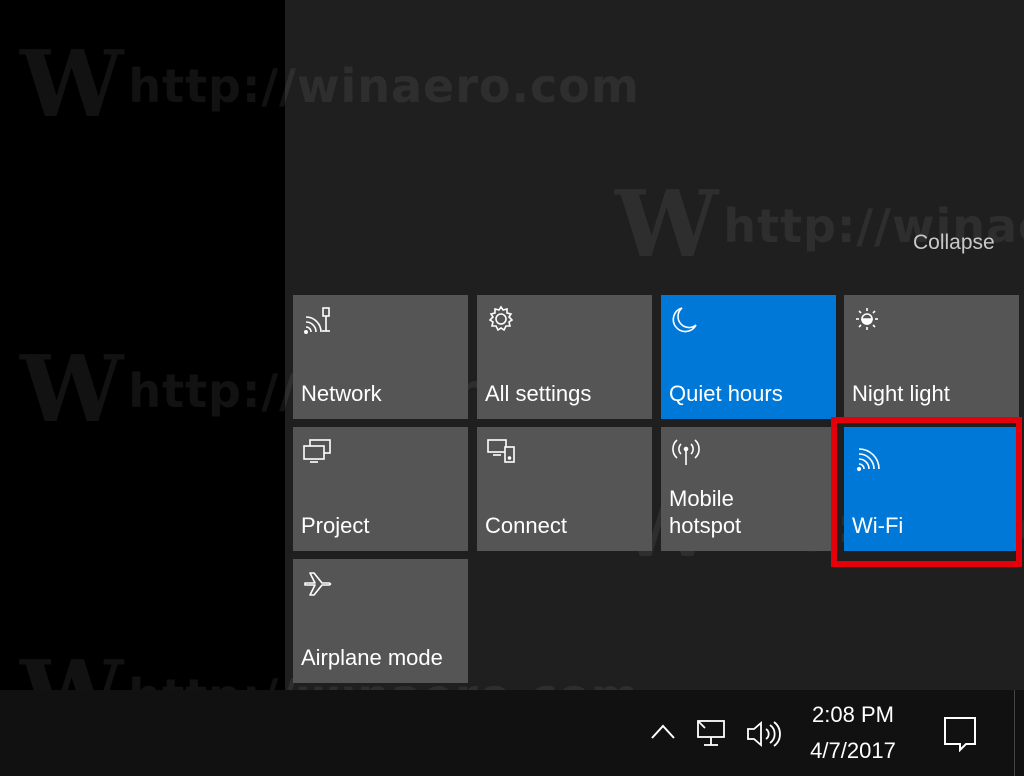  What do you see at coordinates (501, 318) in the screenshot?
I see `gear-icon` at bounding box center [501, 318].